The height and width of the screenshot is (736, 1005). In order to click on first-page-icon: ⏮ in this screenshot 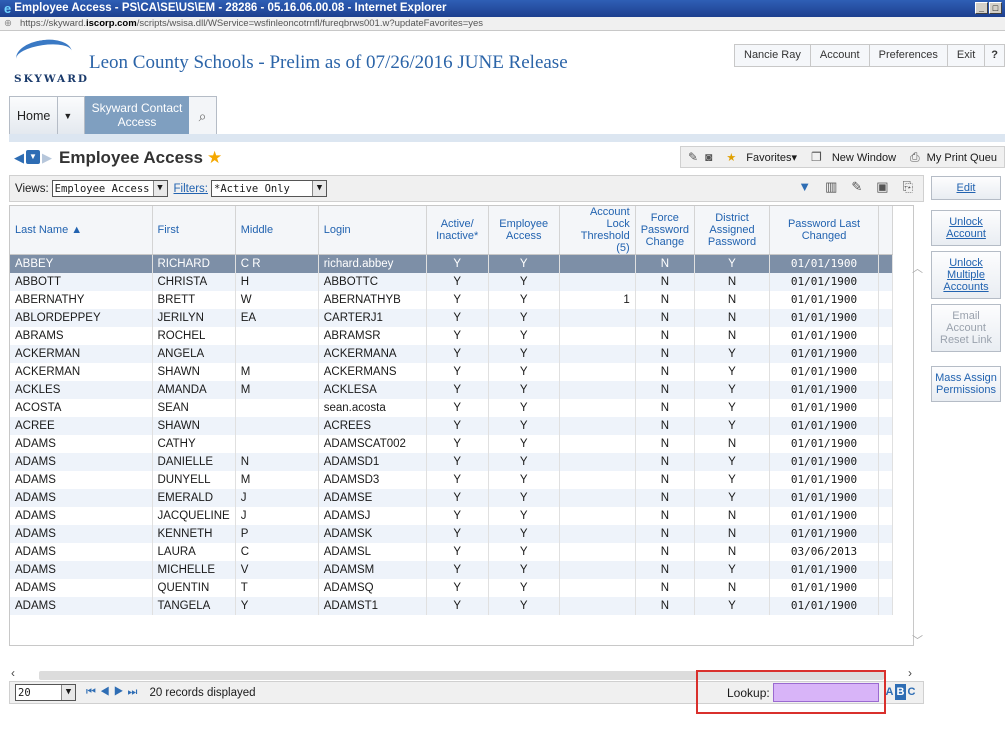, I will do `click(93, 692)`.